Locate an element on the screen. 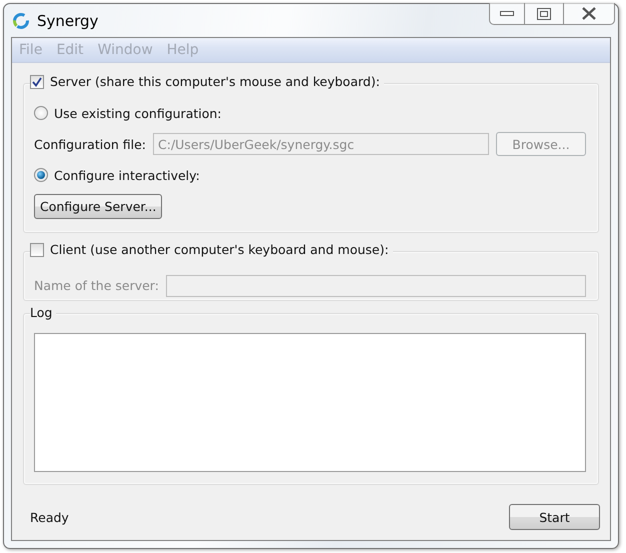 Image resolution: width=626 pixels, height=553 pixels. maximize-icon is located at coordinates (544, 14).